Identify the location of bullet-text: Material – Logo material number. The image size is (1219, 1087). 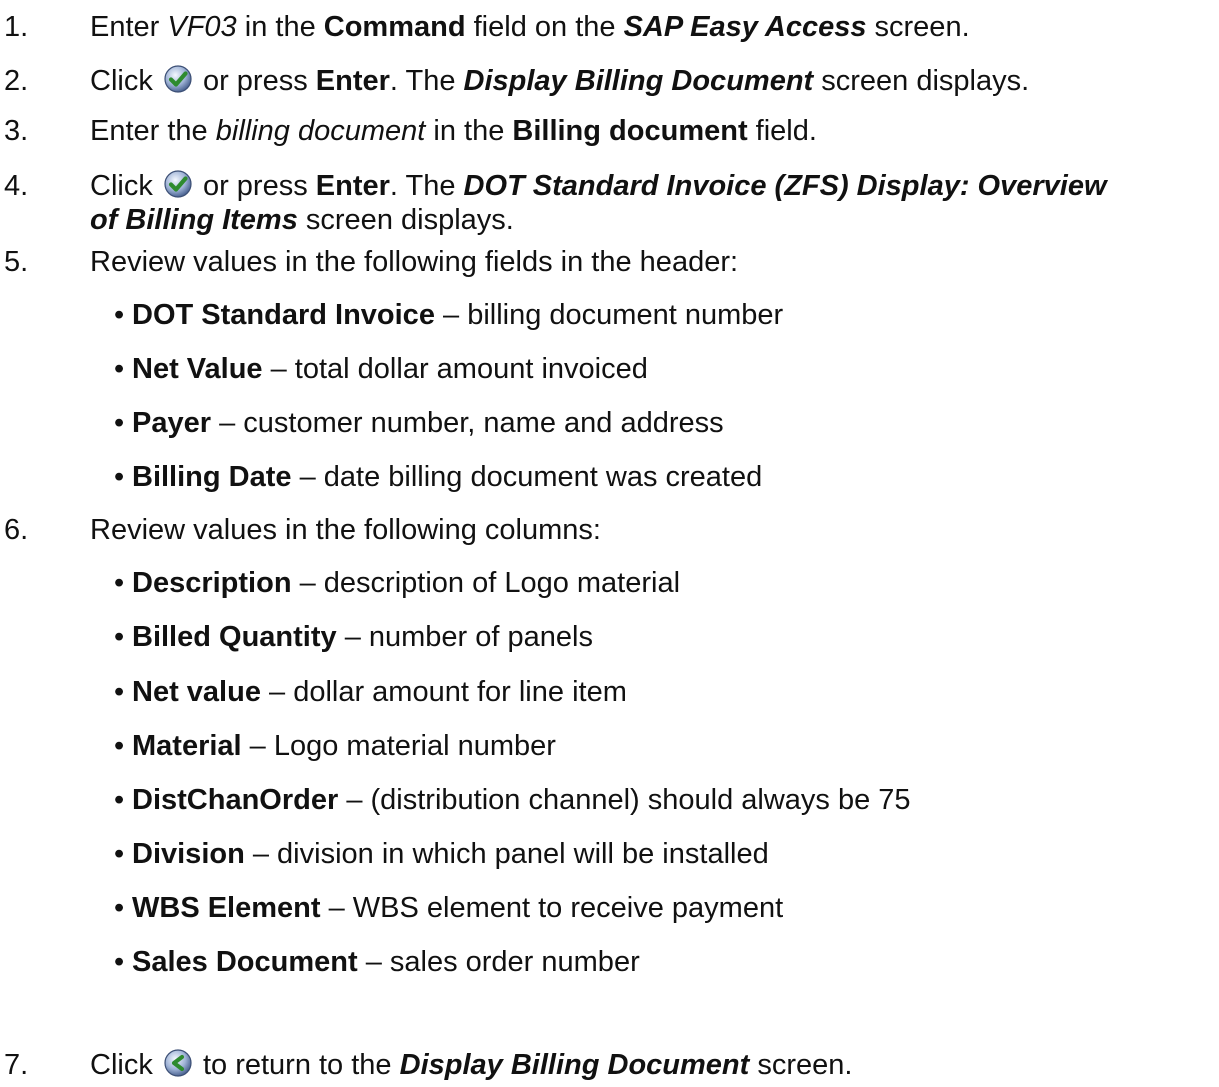
(344, 746).